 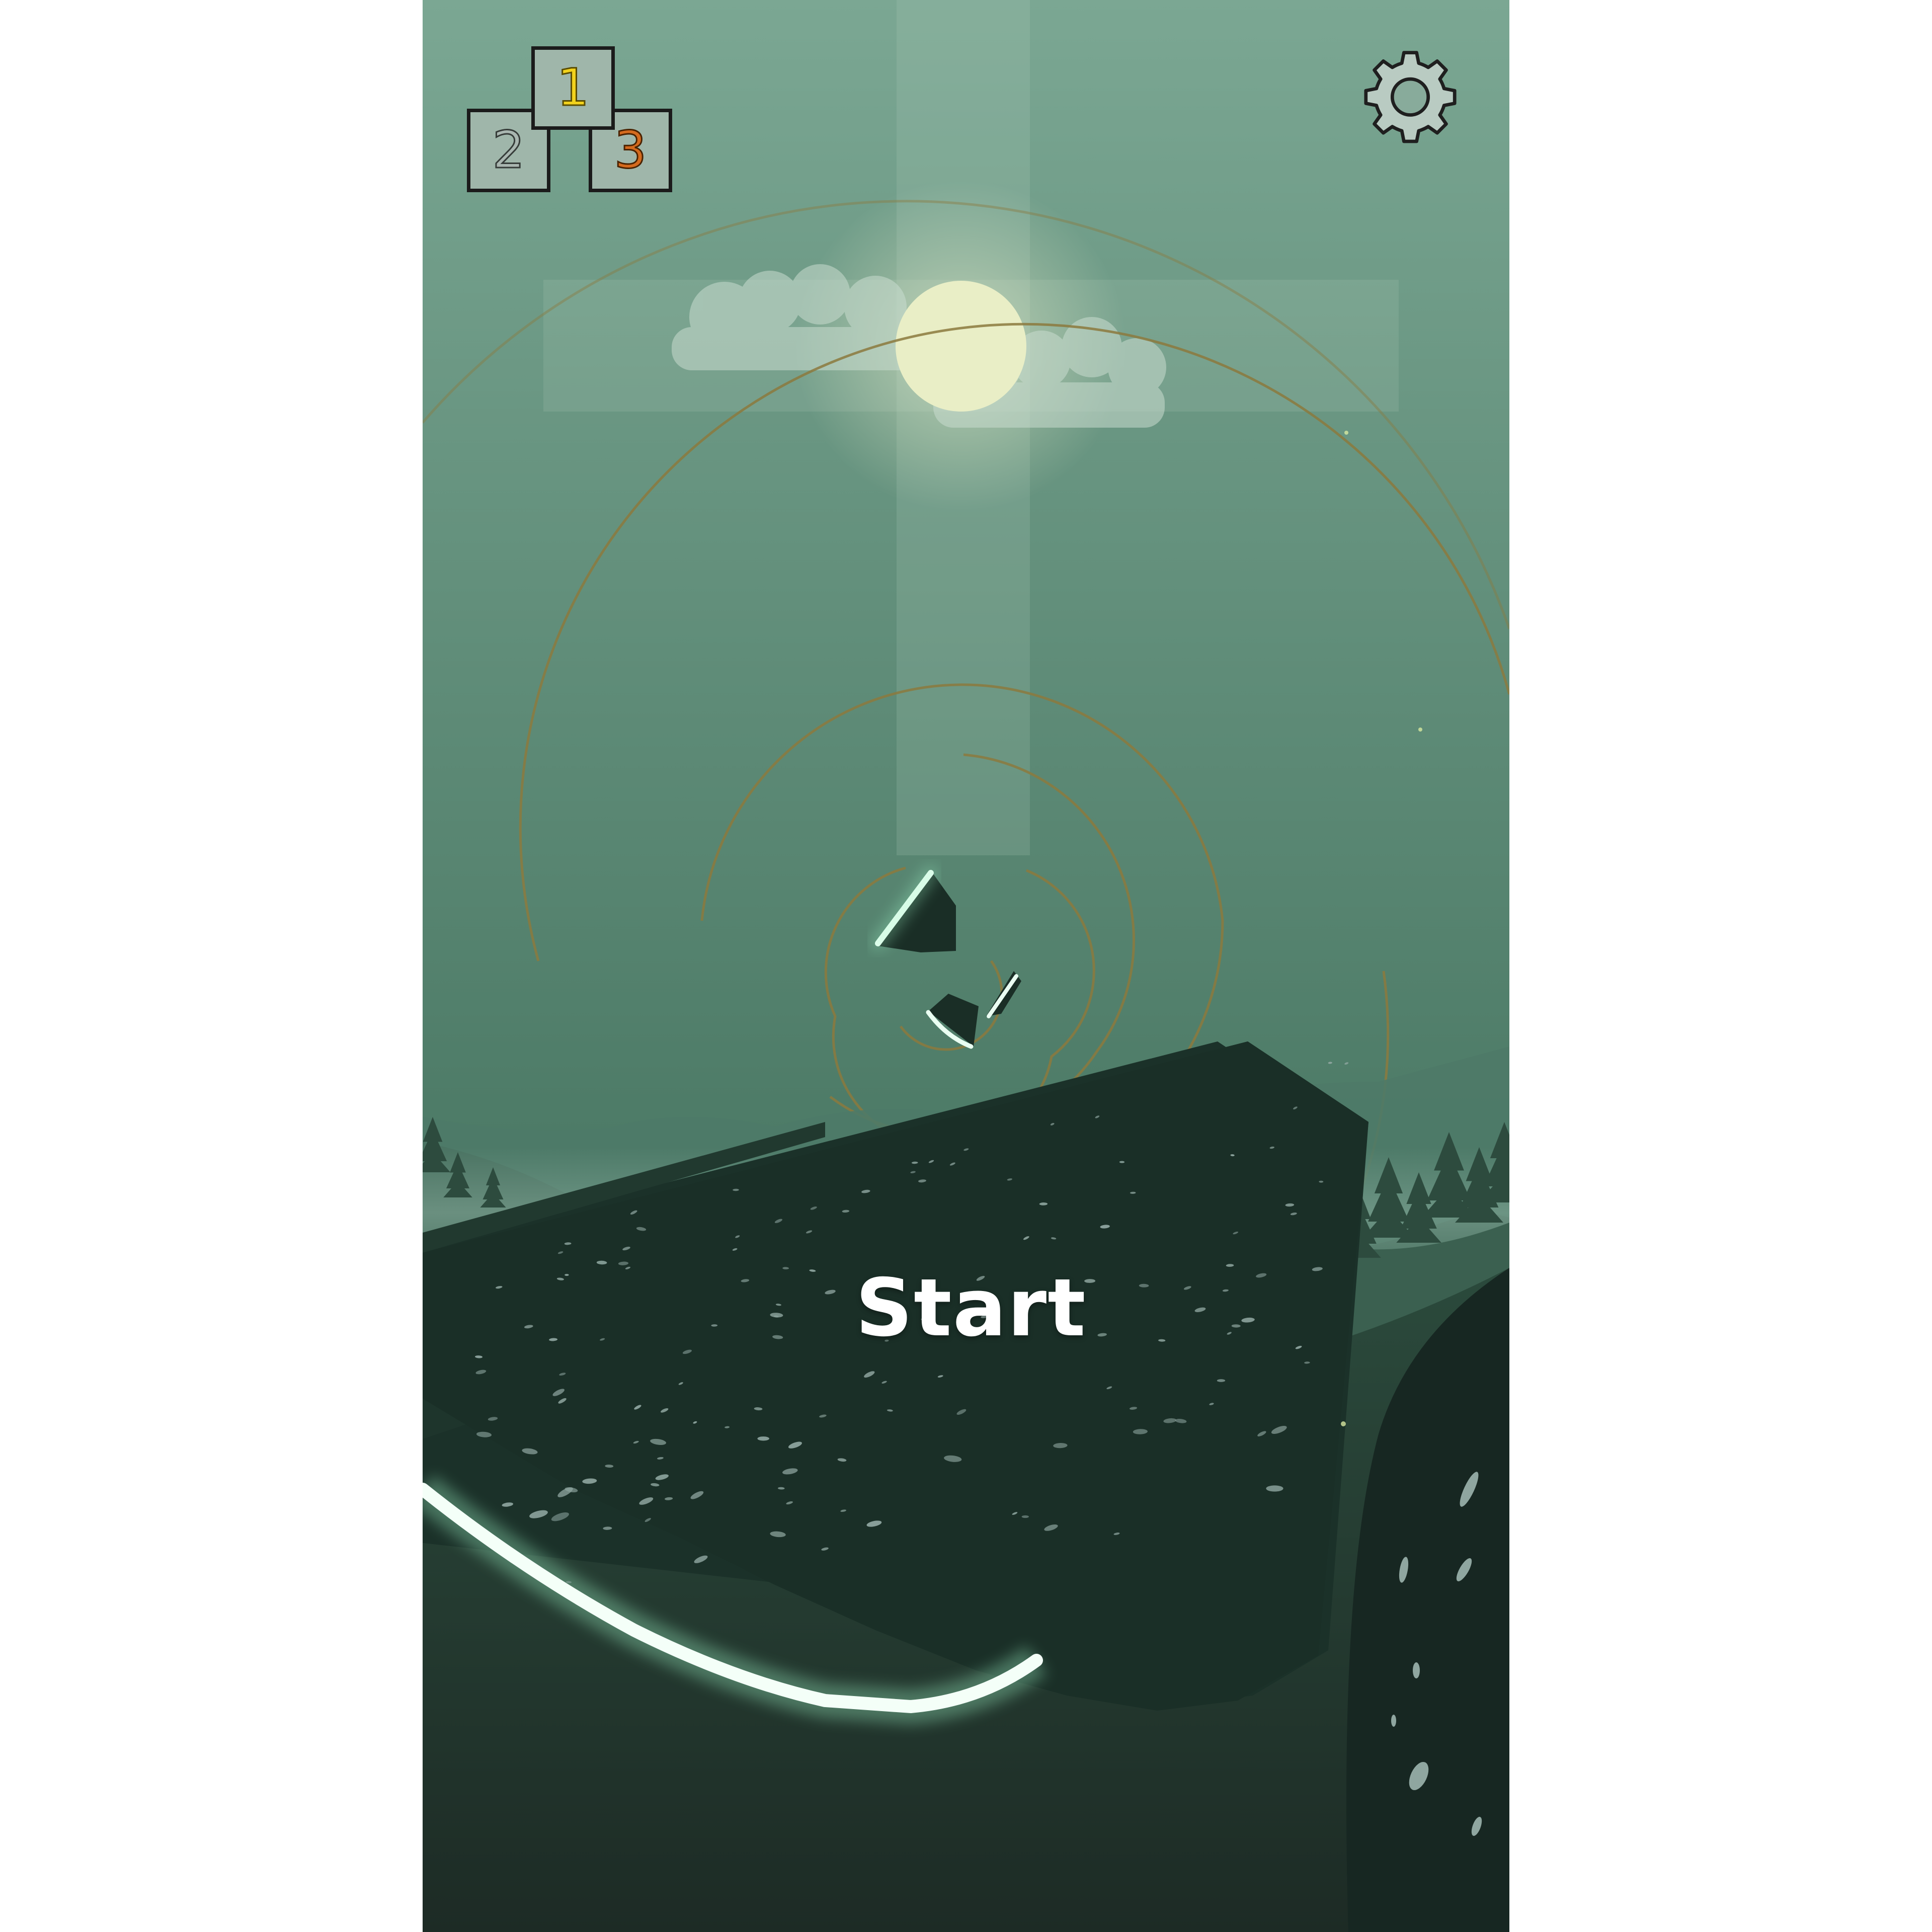 I want to click on start-button: Start, so click(x=971, y=1308).